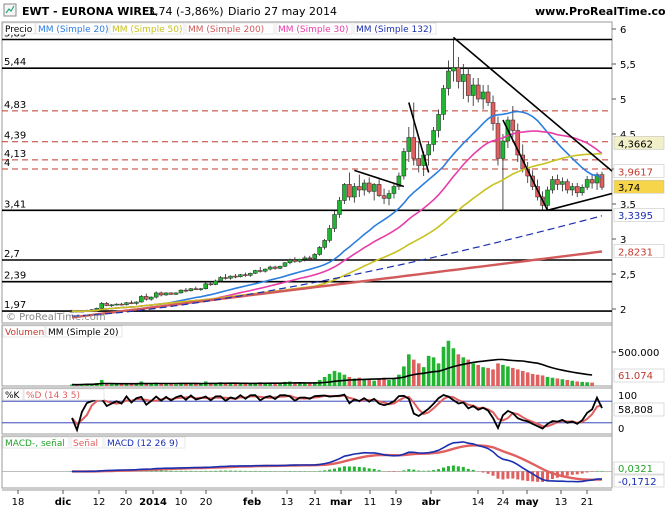 Image resolution: width=665 pixels, height=510 pixels. What do you see at coordinates (35, 444) in the screenshot?
I see `legend-entry: MACD-, señal` at bounding box center [35, 444].